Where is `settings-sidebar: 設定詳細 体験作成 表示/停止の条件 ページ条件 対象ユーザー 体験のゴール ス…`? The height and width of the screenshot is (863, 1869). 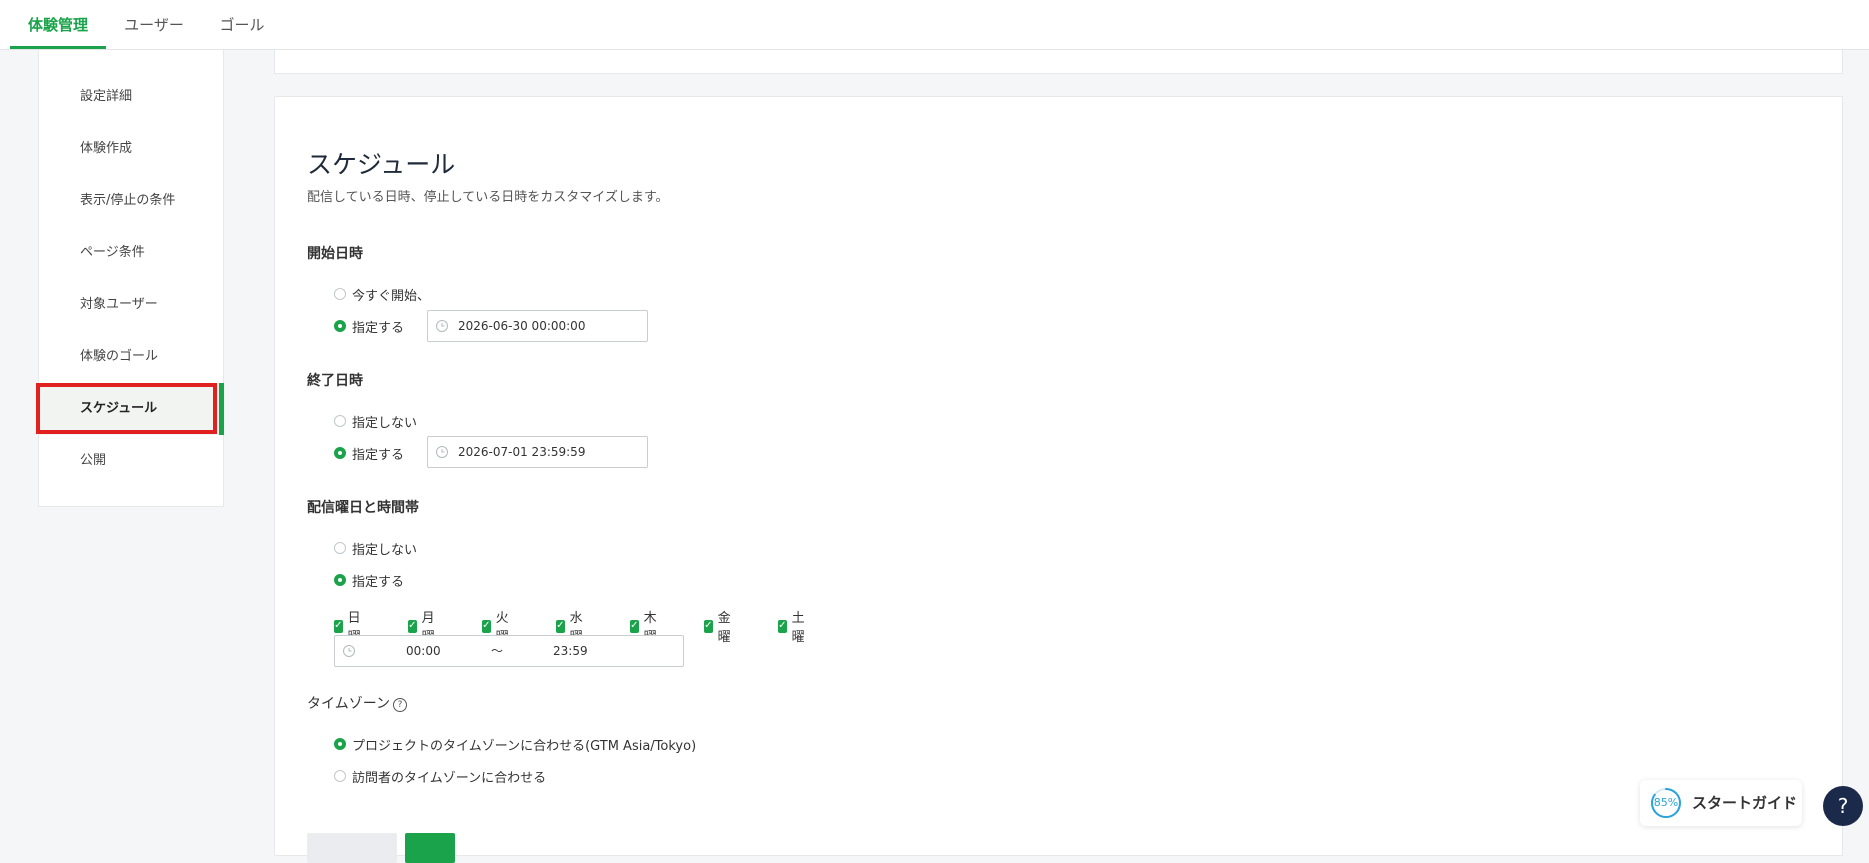 settings-sidebar: 設定詳細 体験作成 表示/停止の条件 ページ条件 対象ユーザー 体験のゴール ス… is located at coordinates (131, 278).